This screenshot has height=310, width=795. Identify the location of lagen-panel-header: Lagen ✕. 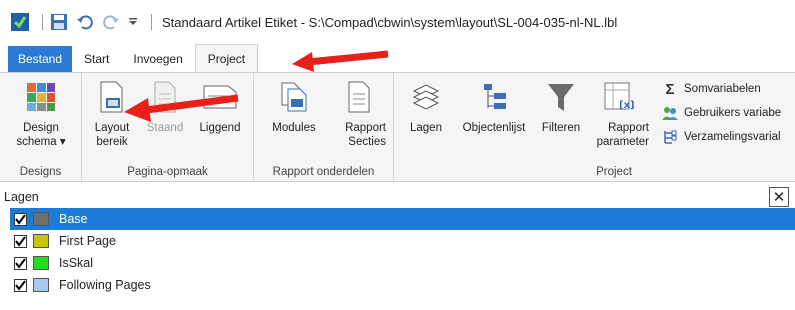
(397, 197).